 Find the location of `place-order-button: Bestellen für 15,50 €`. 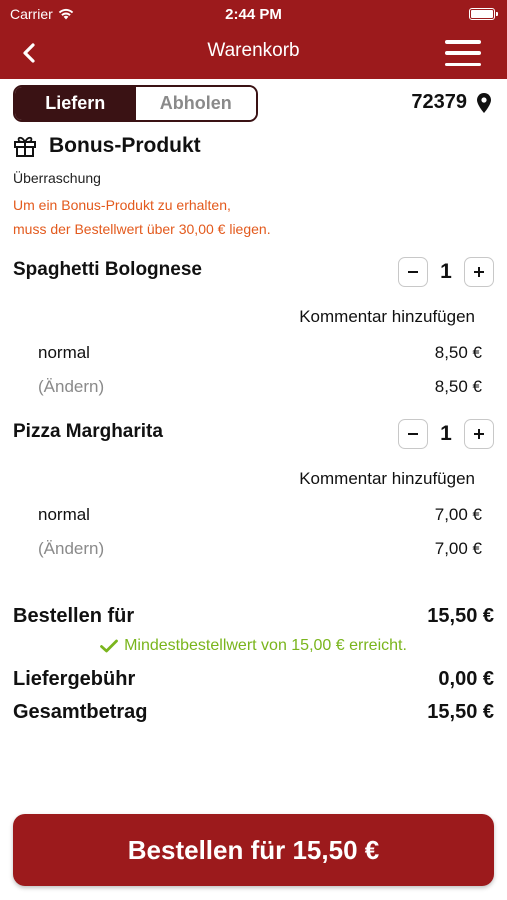

place-order-button: Bestellen für 15,50 € is located at coordinates (253, 850).